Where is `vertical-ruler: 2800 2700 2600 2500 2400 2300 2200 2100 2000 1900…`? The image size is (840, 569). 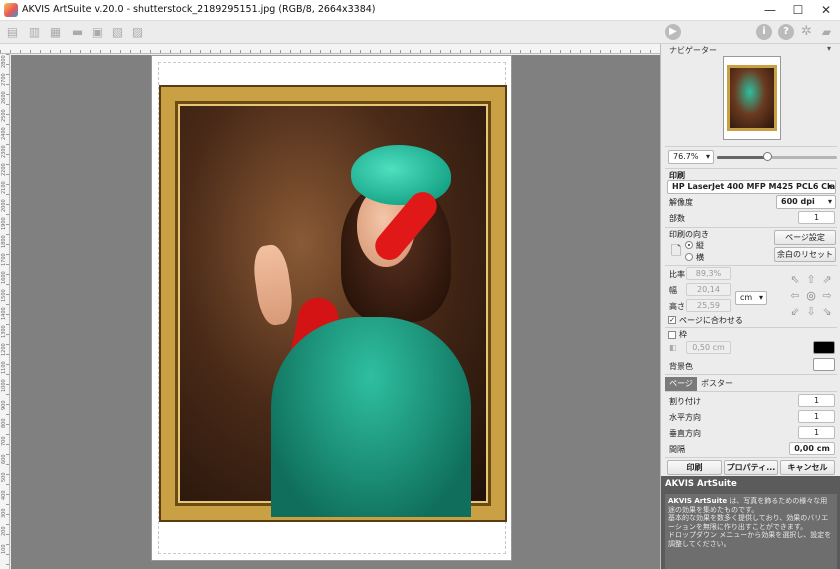 vertical-ruler: 2800 2700 2600 2500 2400 2300 2200 2100 2000 1900… is located at coordinates (5, 311).